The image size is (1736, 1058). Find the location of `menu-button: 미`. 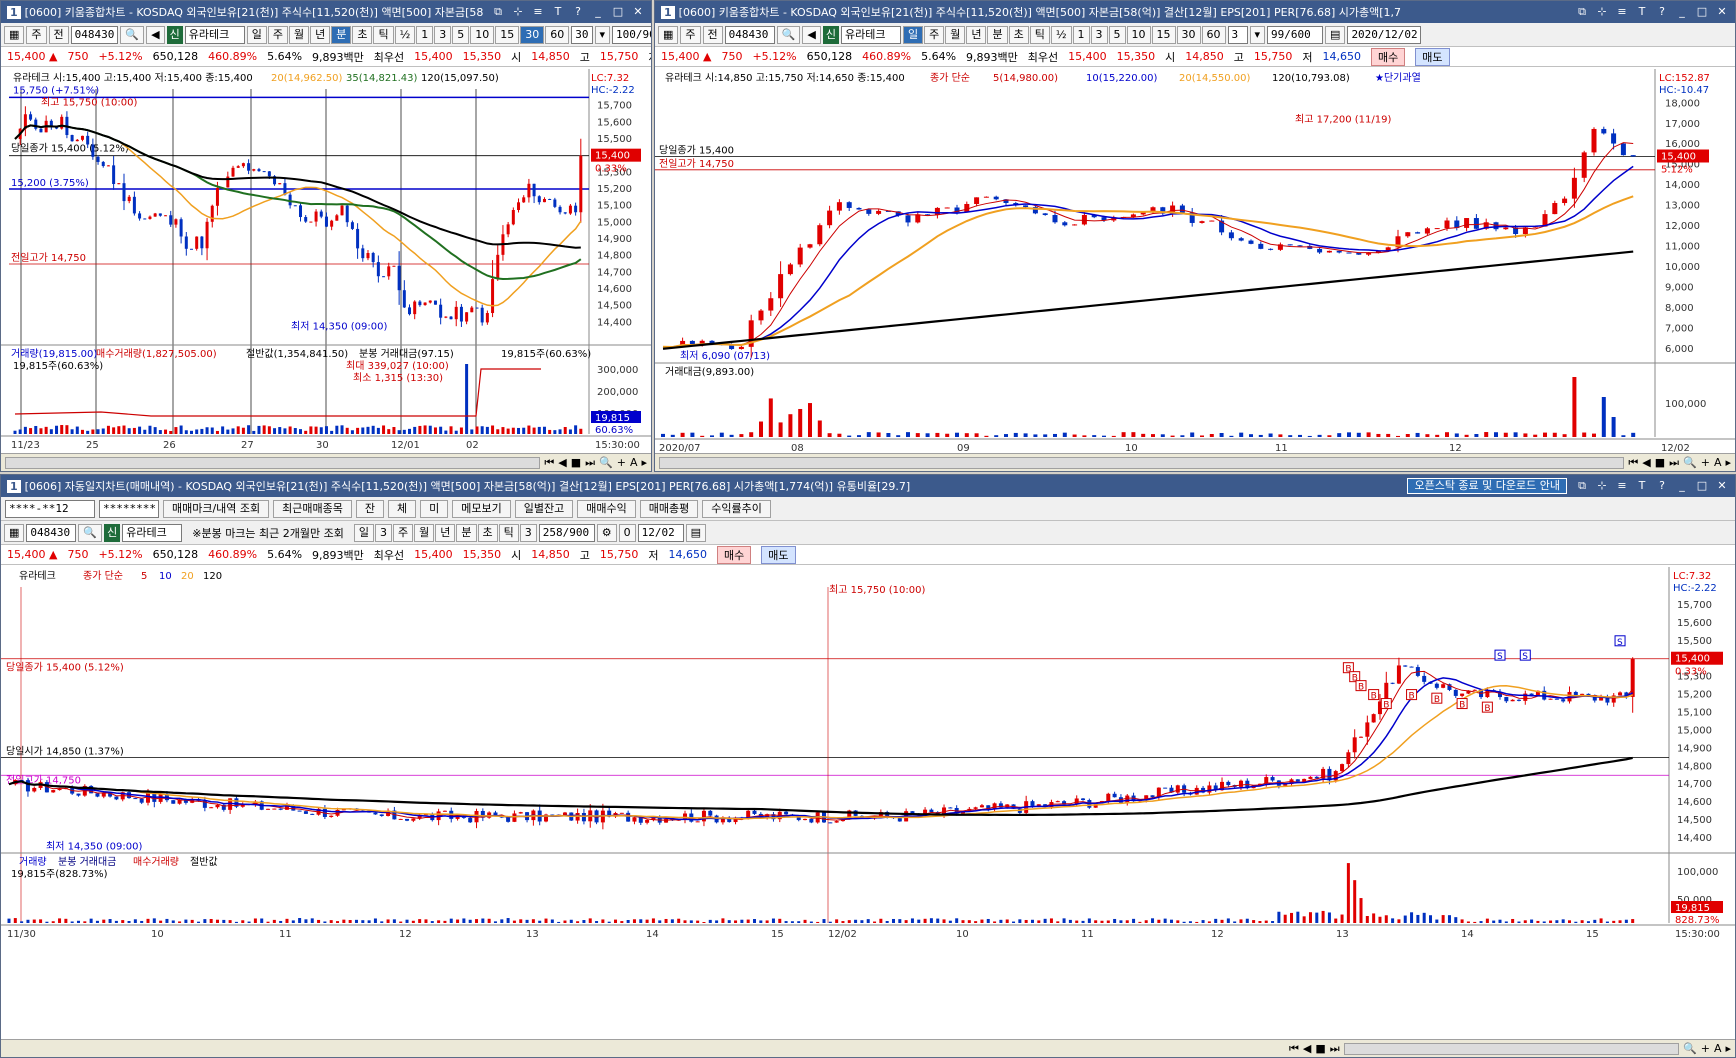

menu-button: 미 is located at coordinates (434, 508).